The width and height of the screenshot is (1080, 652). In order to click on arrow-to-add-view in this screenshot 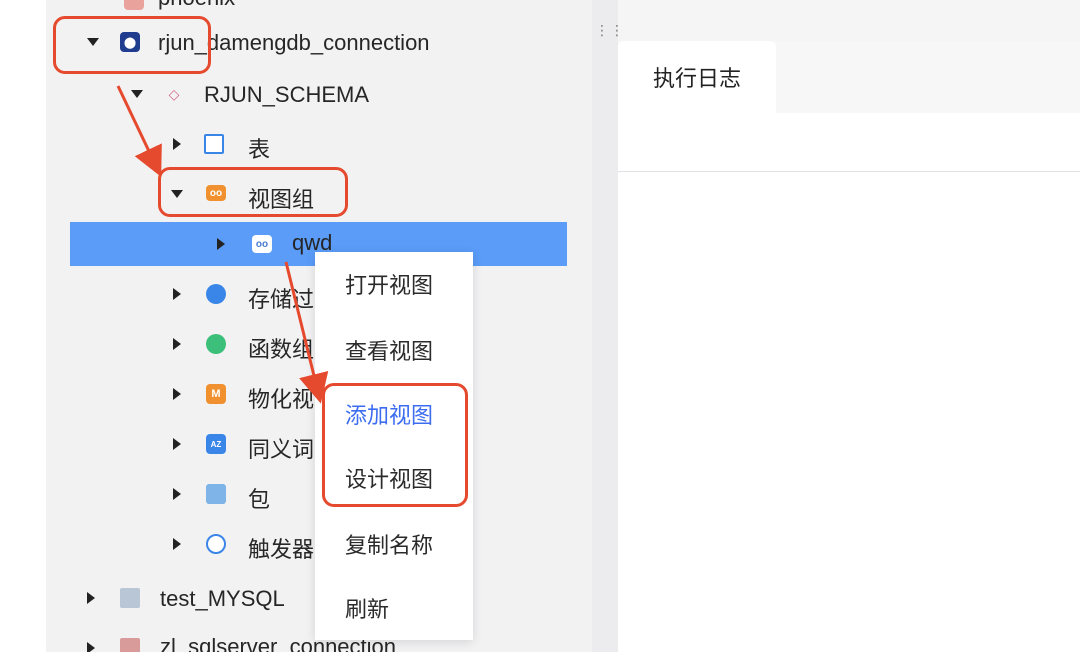, I will do `click(306, 332)`.